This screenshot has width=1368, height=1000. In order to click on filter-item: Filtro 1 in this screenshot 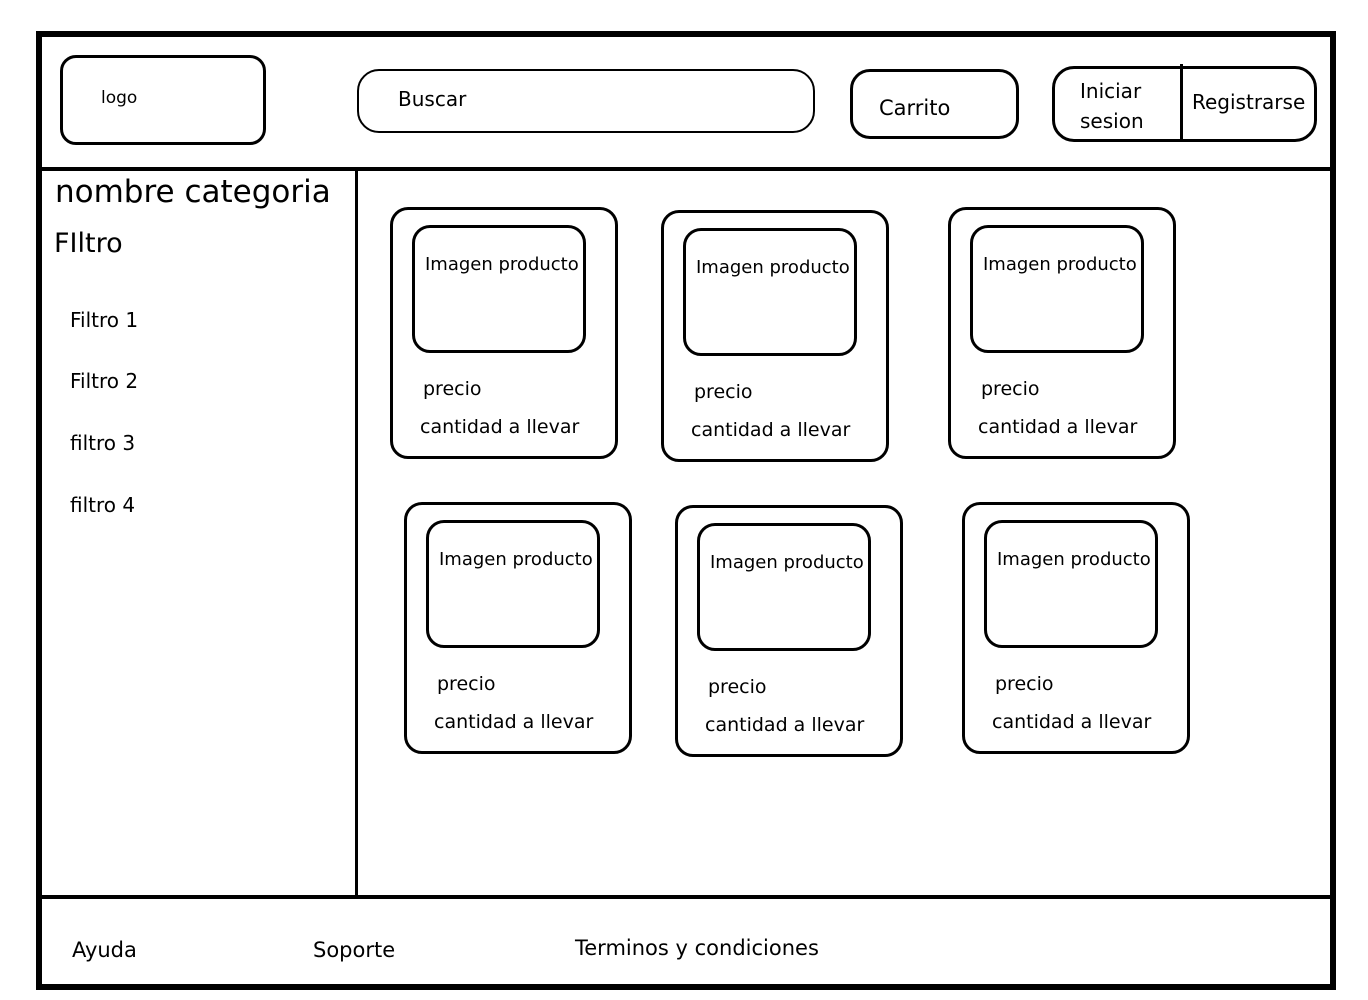, I will do `click(104, 320)`.